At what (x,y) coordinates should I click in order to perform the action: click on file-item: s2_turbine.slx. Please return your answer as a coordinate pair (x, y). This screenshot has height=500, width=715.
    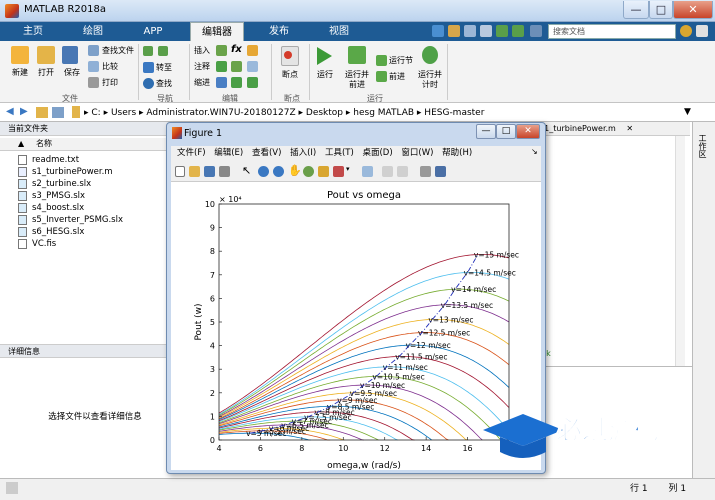
    Looking at the image, I should click on (54, 184).